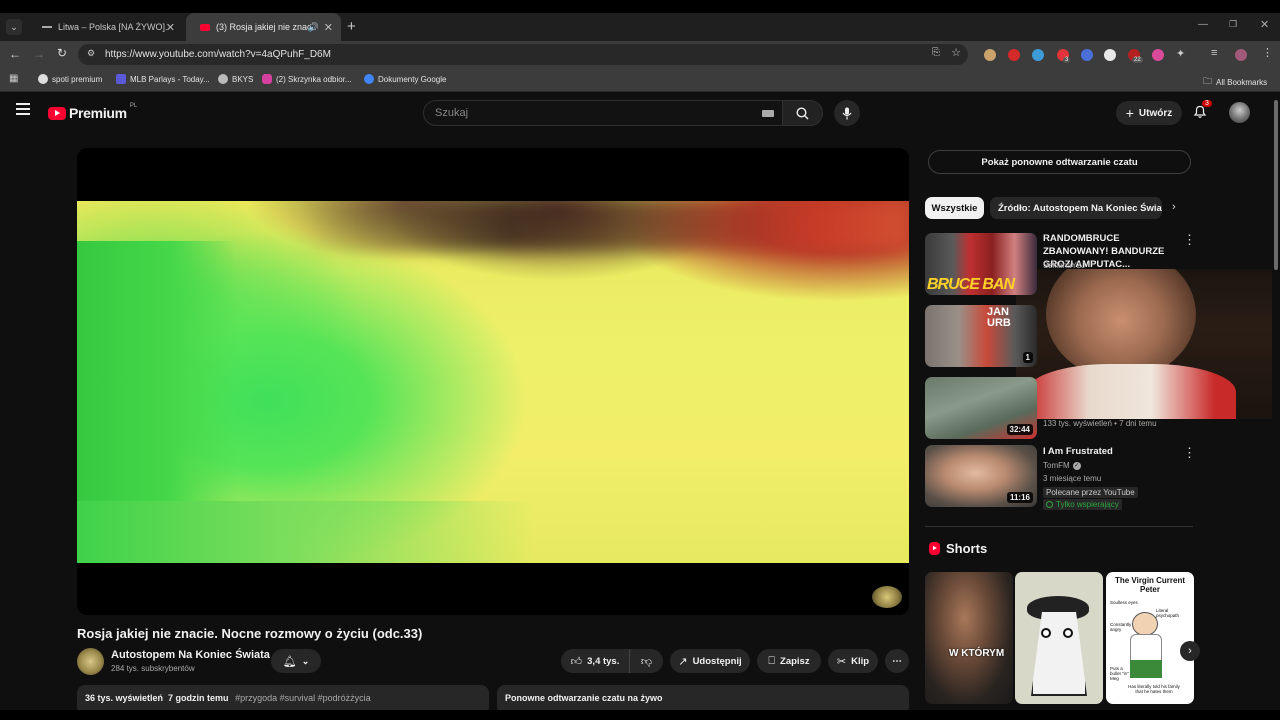 This screenshot has width=1280, height=720. What do you see at coordinates (969, 638) in the screenshot?
I see `short-thumbnail: W KTÓRYM` at bounding box center [969, 638].